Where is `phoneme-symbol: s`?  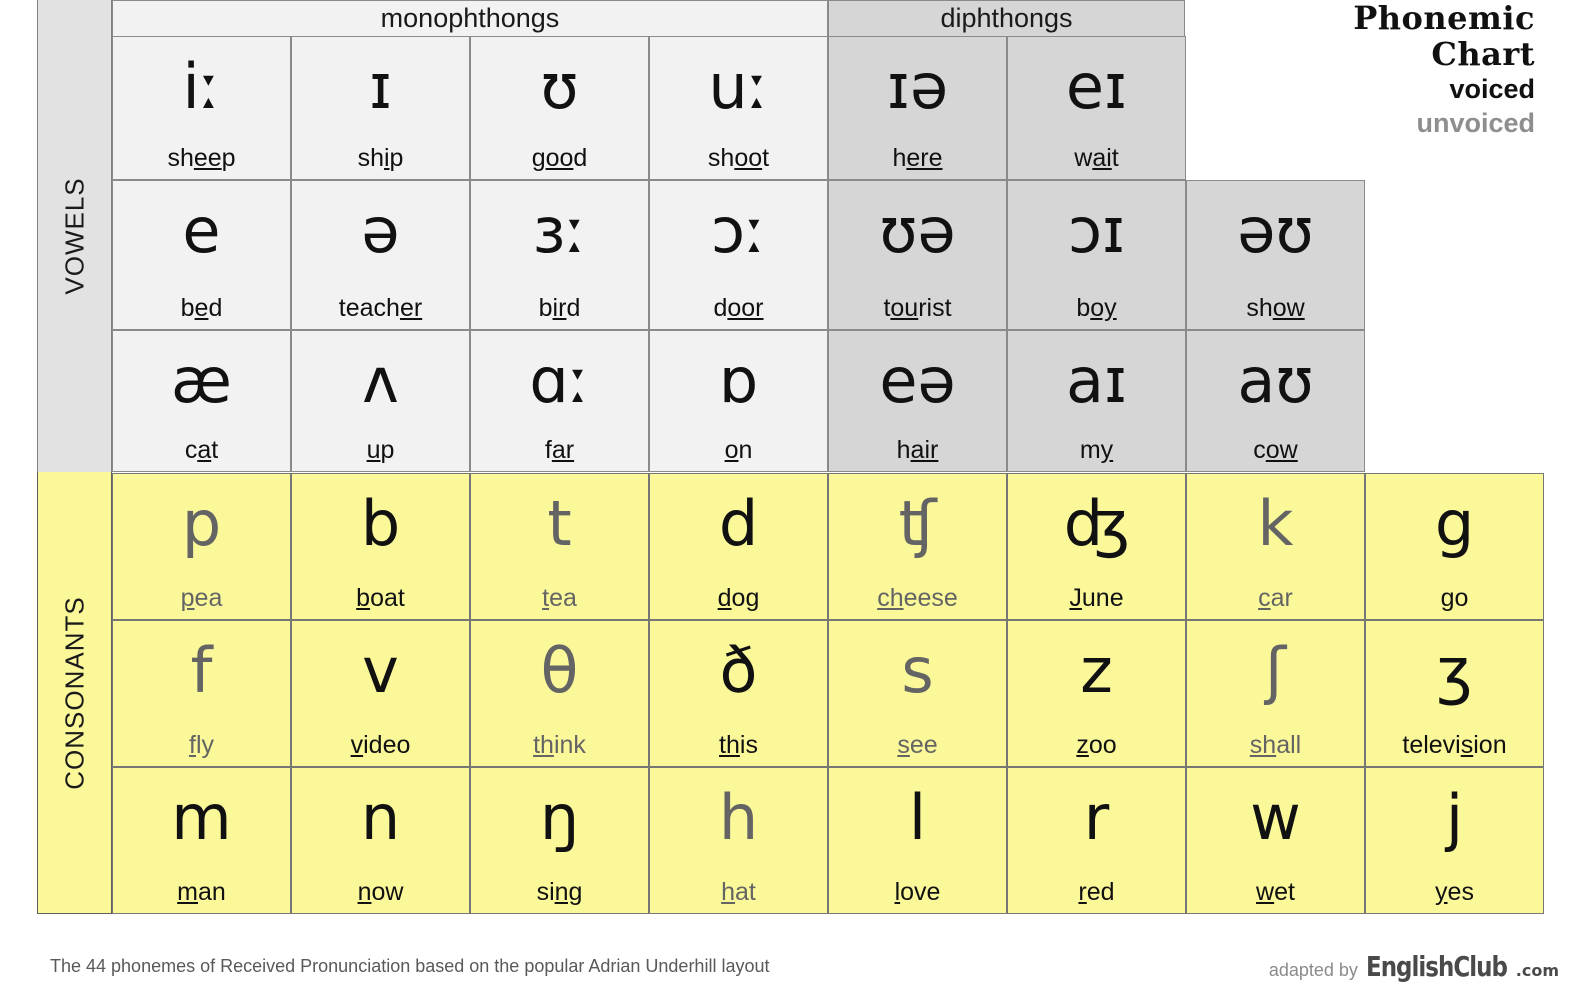
phoneme-symbol: s is located at coordinates (917, 670).